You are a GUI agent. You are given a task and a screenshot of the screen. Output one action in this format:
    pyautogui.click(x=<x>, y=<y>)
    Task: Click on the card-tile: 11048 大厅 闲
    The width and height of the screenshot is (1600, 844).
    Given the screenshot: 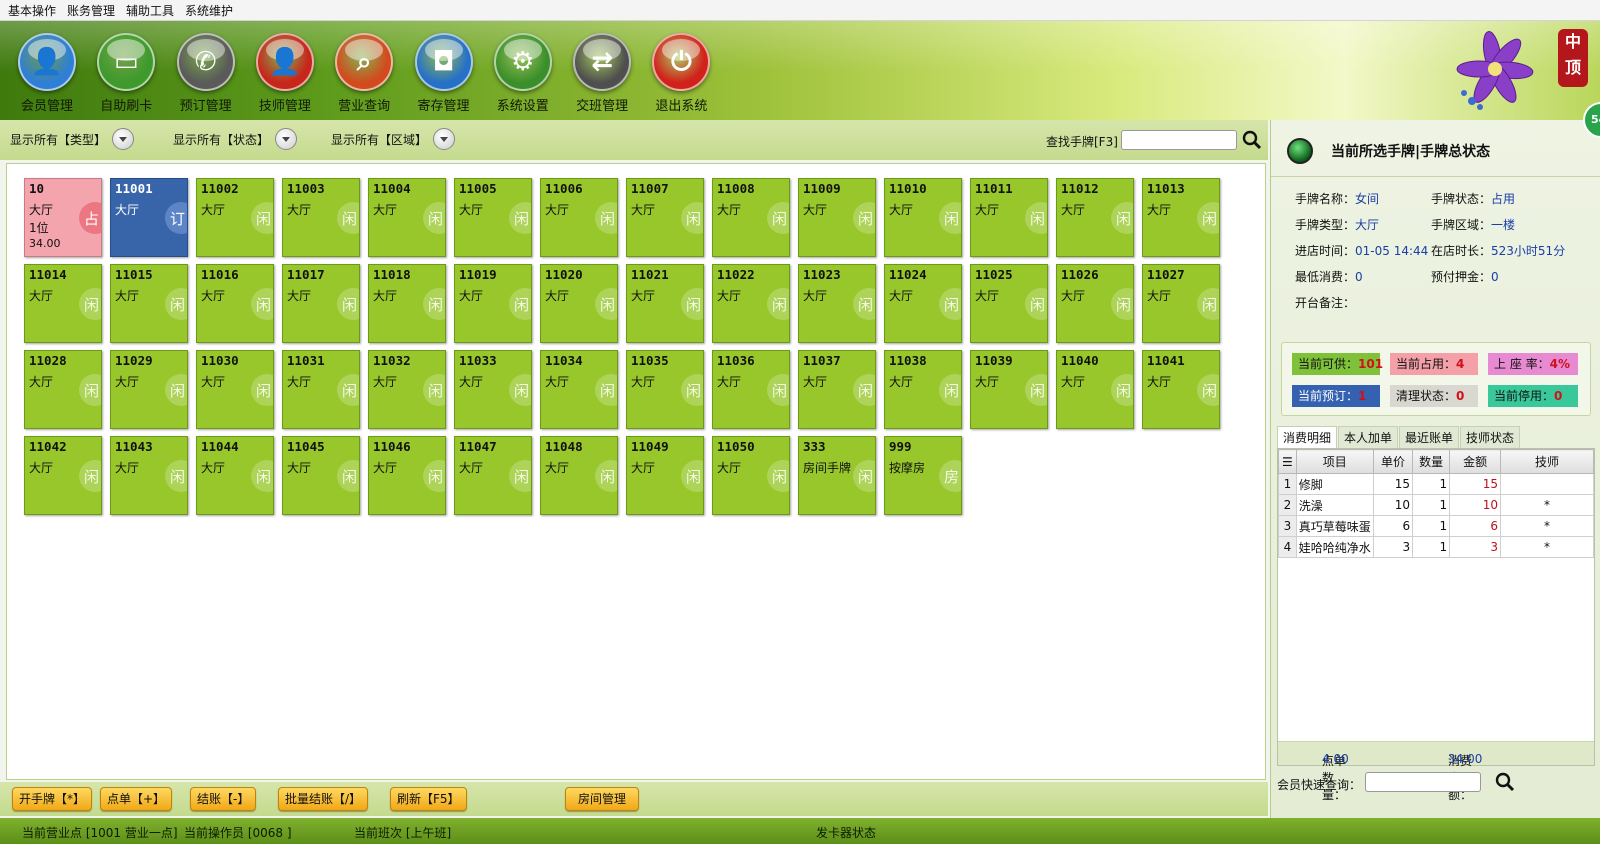 What is the action you would take?
    pyautogui.click(x=579, y=475)
    